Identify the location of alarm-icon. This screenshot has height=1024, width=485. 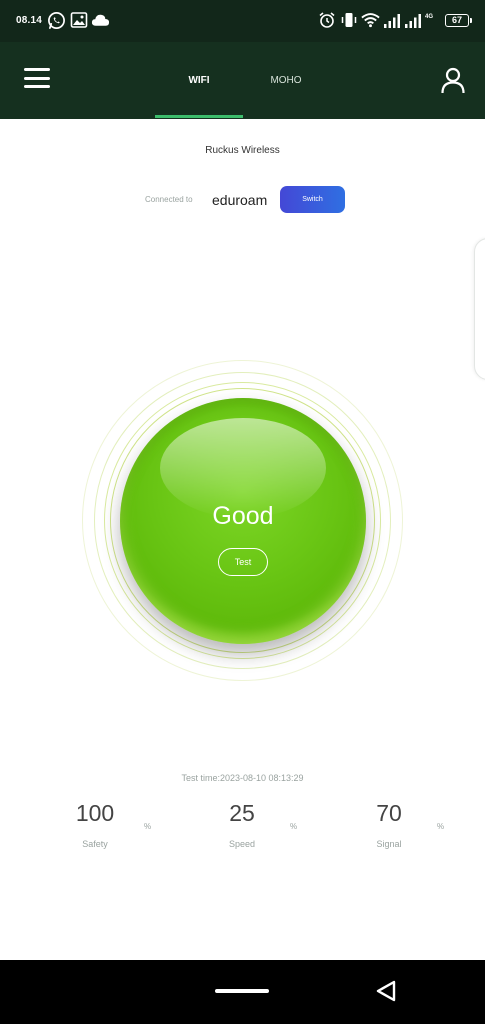
(327, 22).